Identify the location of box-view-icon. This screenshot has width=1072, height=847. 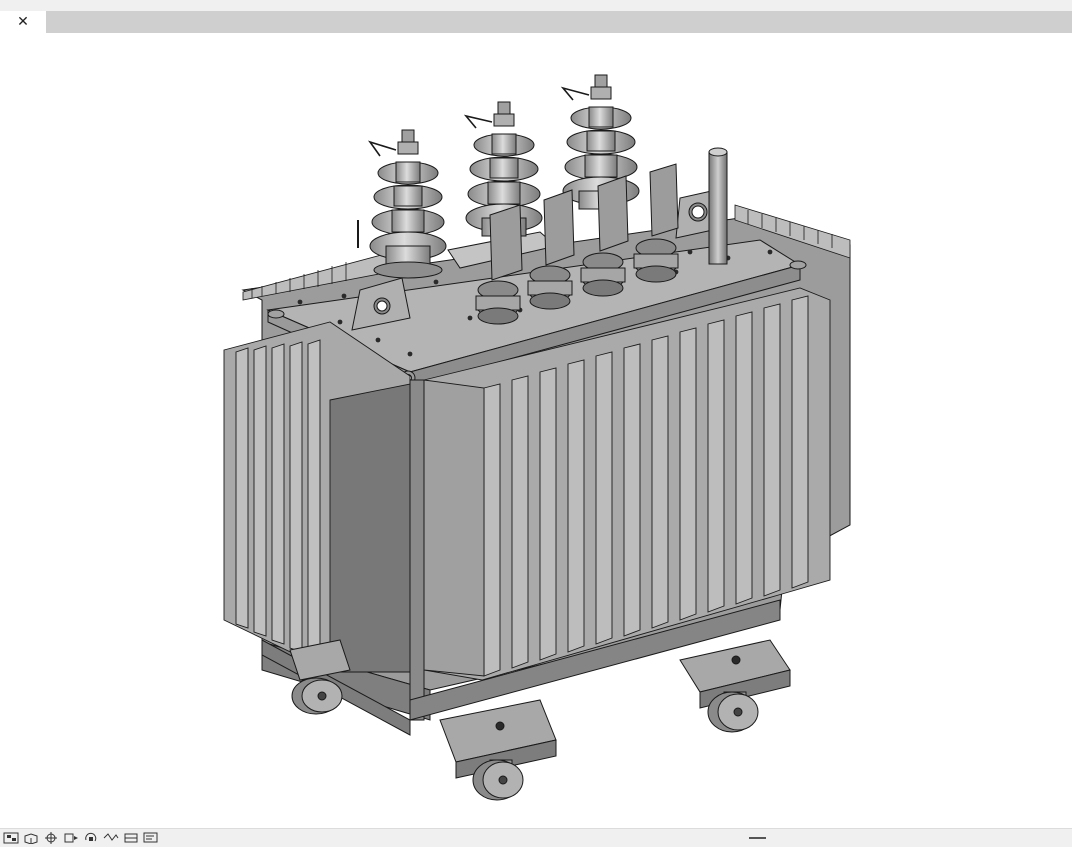
(31, 838).